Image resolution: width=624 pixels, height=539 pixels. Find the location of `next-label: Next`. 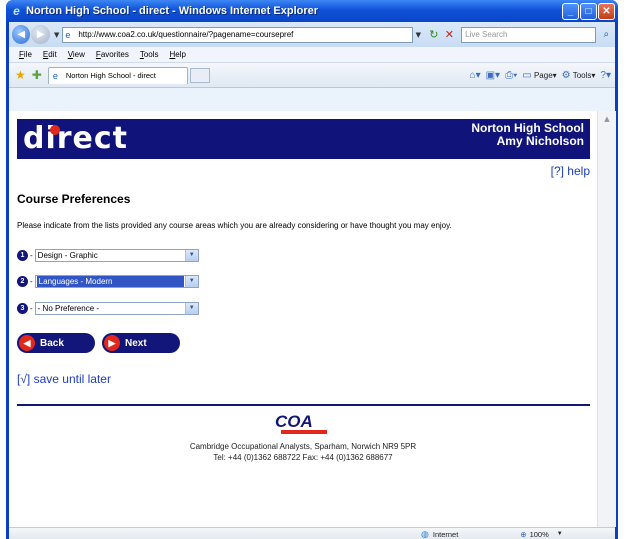

next-label: Next is located at coordinates (136, 343).